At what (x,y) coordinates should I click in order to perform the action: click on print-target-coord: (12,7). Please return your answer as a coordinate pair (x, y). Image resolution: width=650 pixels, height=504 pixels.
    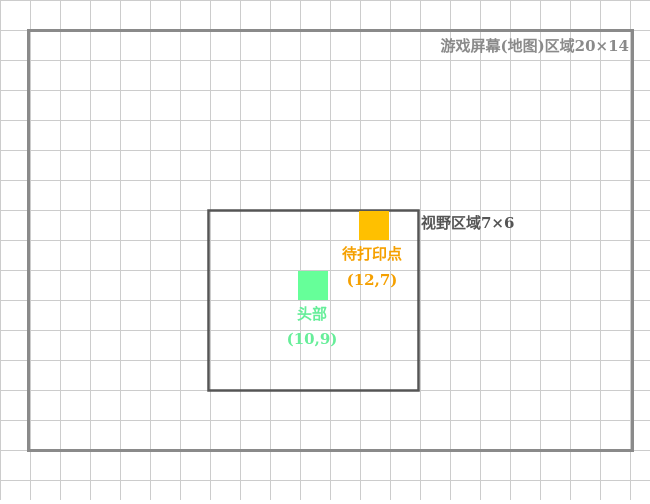
    Looking at the image, I should click on (372, 280).